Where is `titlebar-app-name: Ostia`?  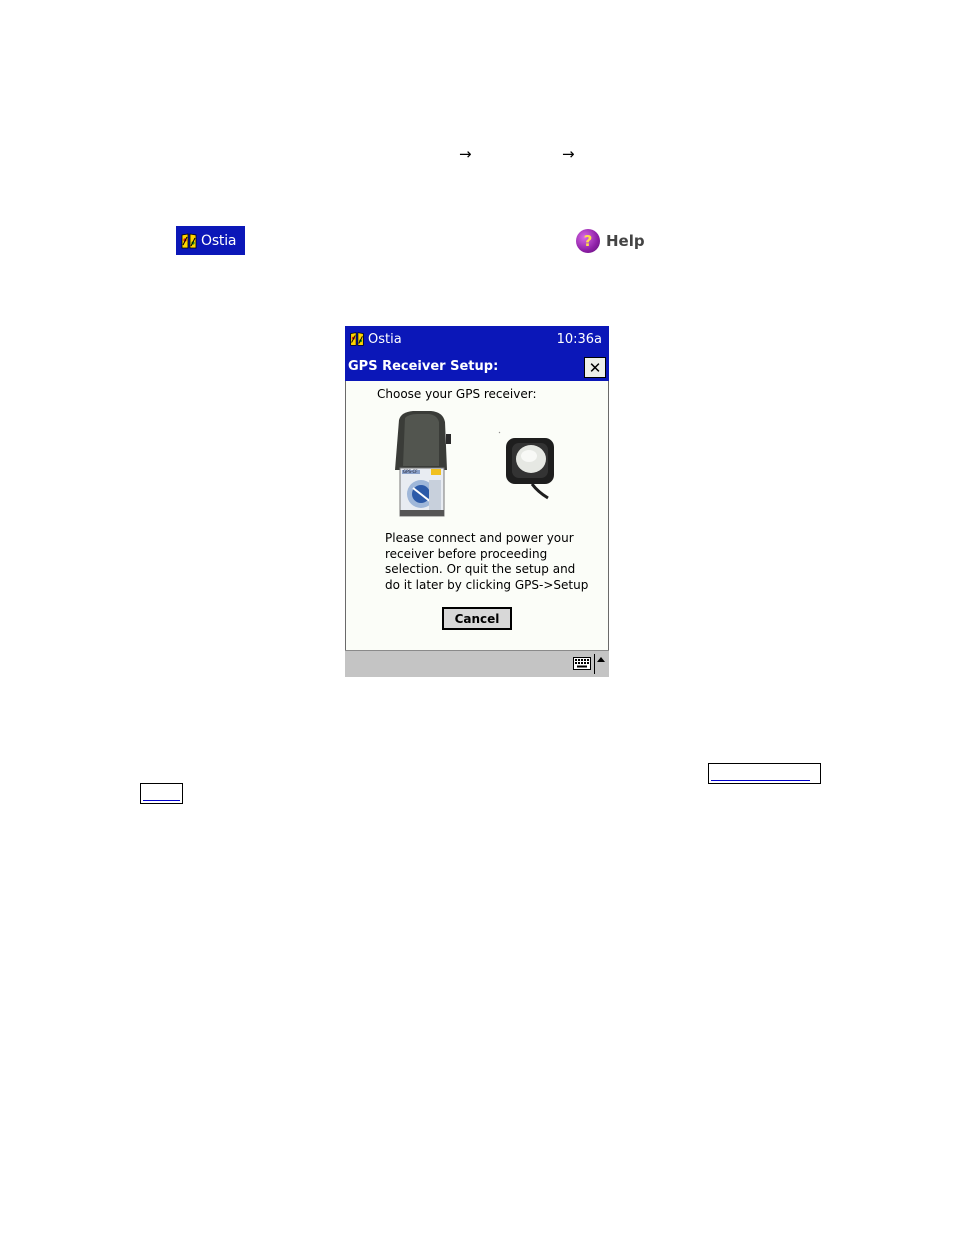
titlebar-app-name: Ostia is located at coordinates (385, 339).